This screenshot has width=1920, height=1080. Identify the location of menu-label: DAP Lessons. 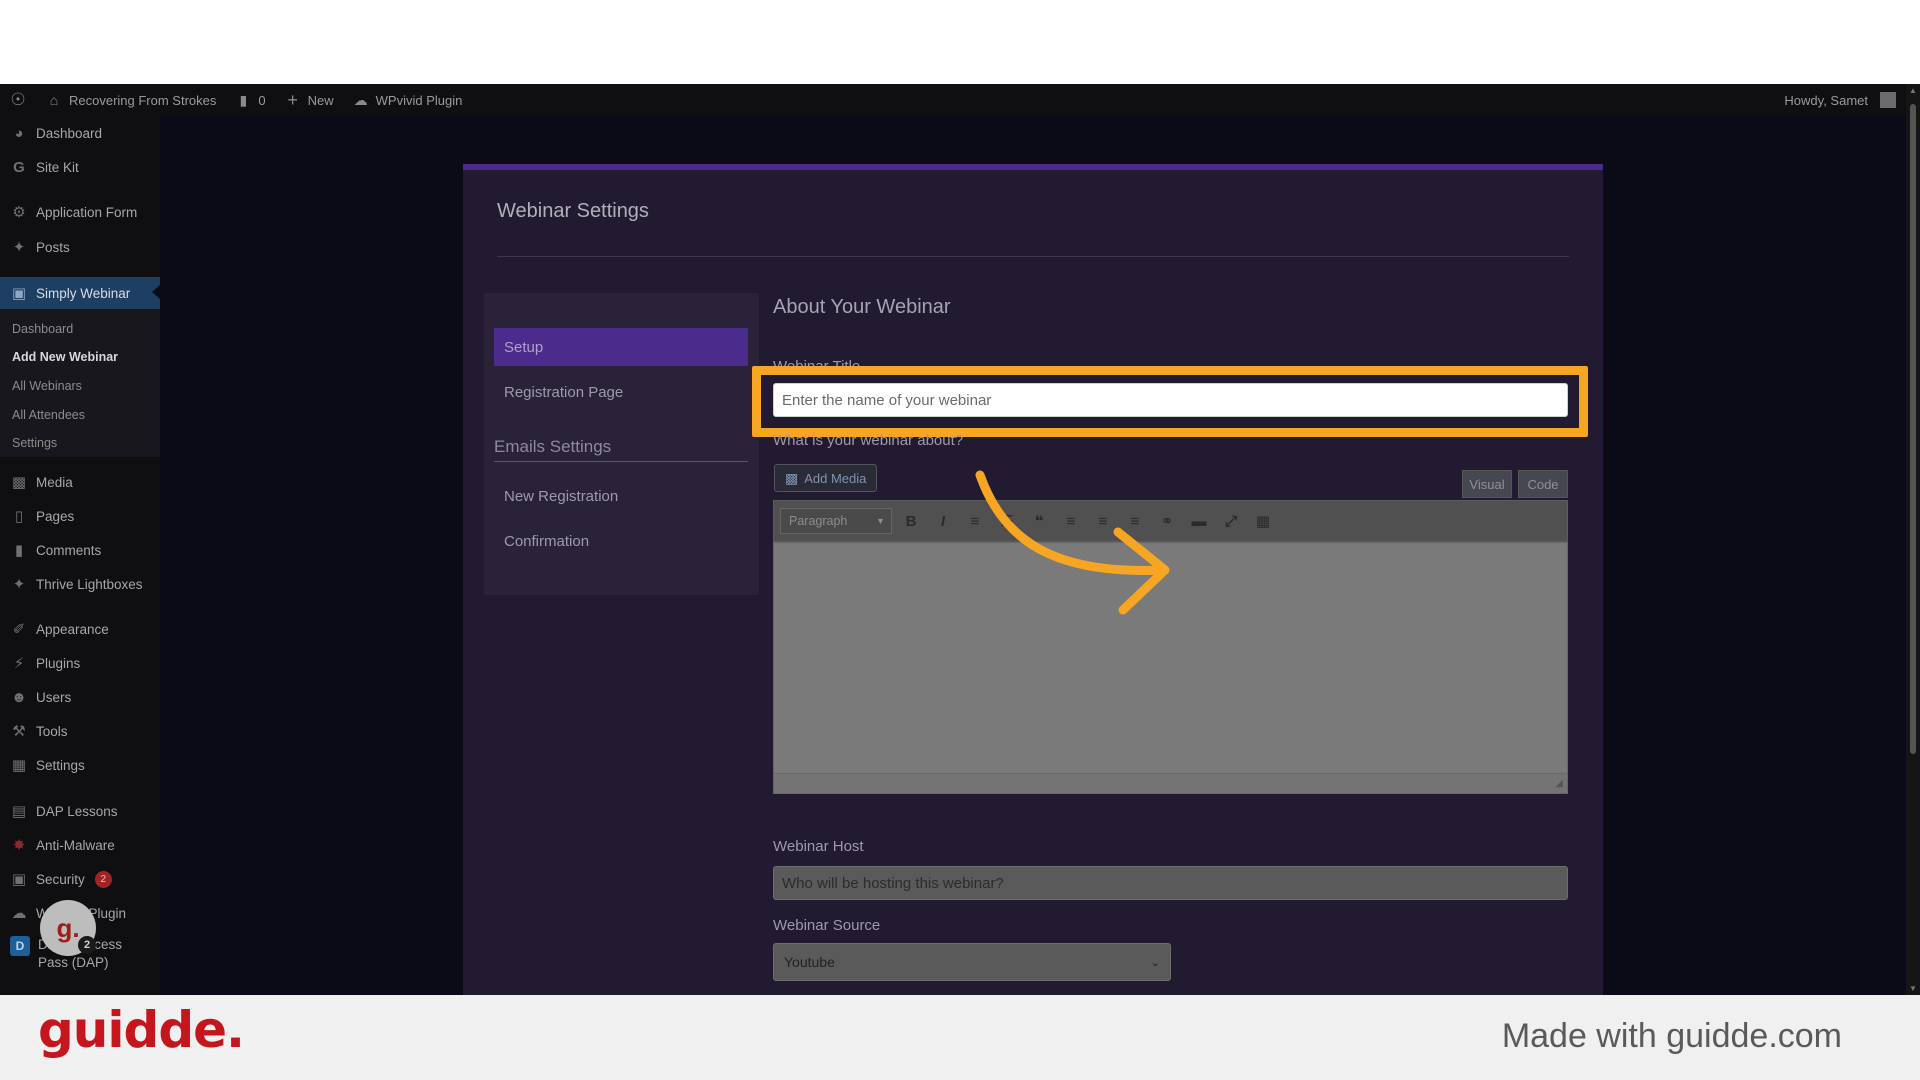
(77, 811).